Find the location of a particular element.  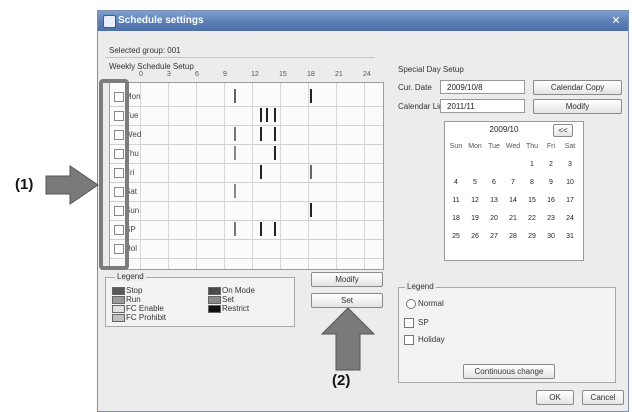

calendar-day: 9 is located at coordinates (551, 183).